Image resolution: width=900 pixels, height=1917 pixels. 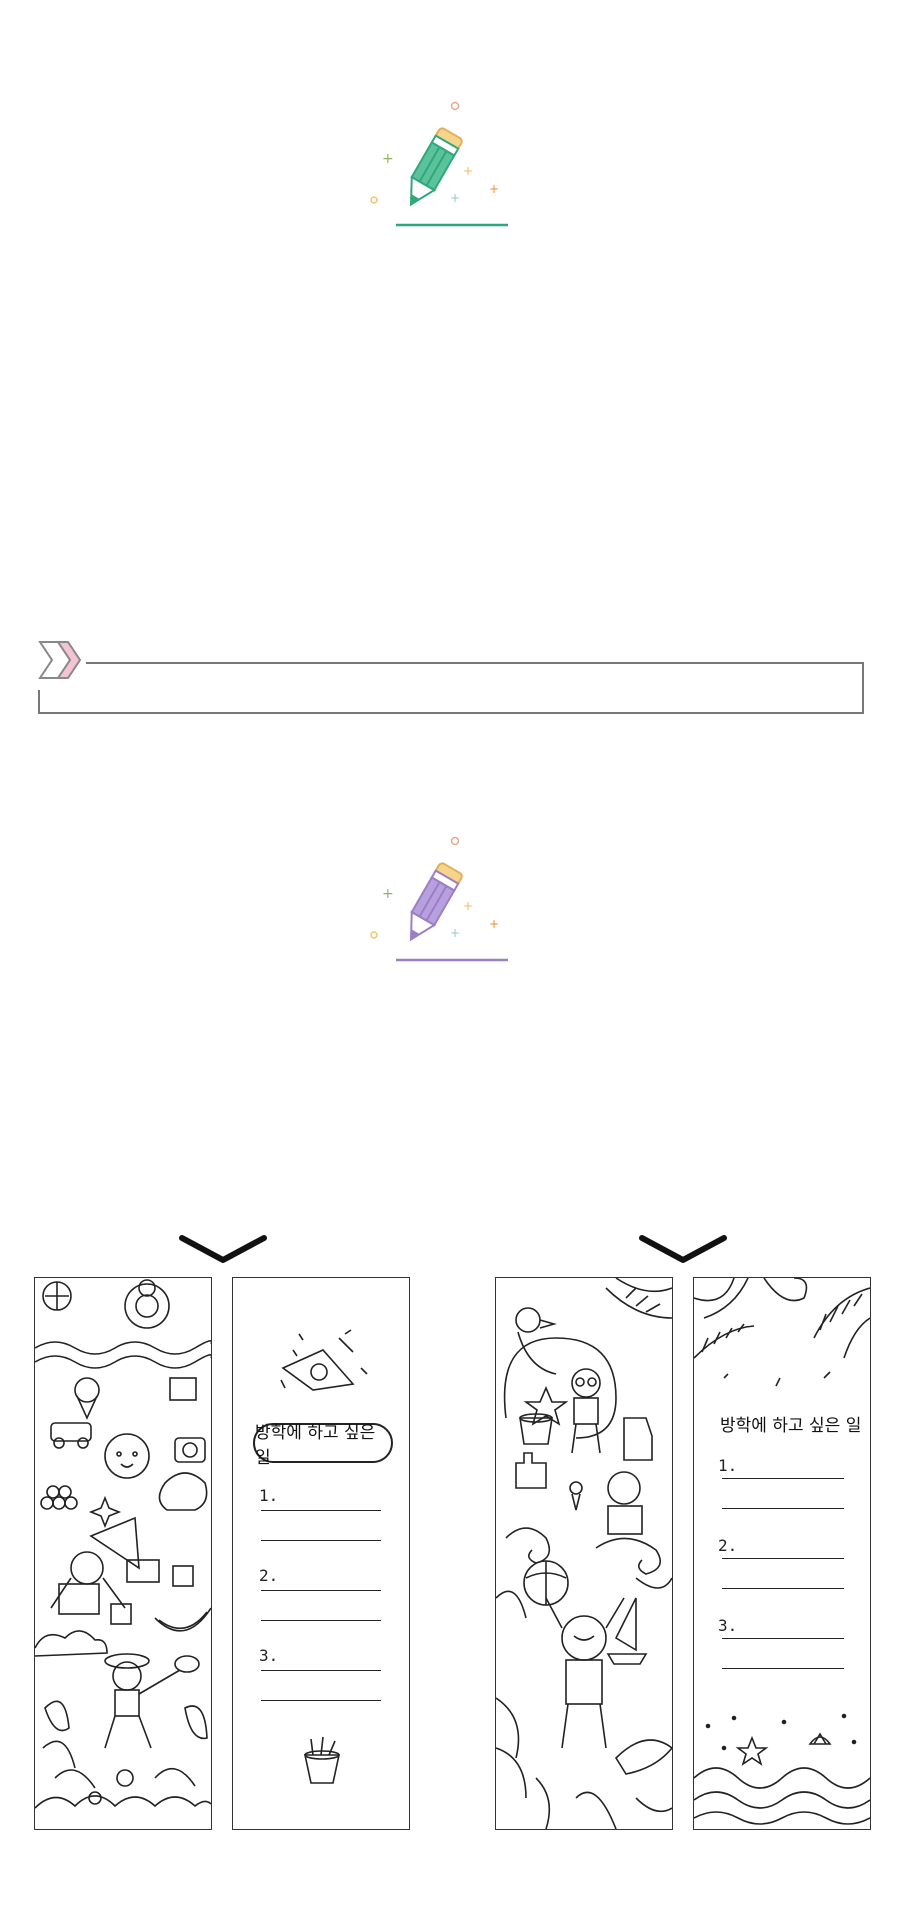 I want to click on purple-pencil-icon: + + + +, so click(x=440, y=900).